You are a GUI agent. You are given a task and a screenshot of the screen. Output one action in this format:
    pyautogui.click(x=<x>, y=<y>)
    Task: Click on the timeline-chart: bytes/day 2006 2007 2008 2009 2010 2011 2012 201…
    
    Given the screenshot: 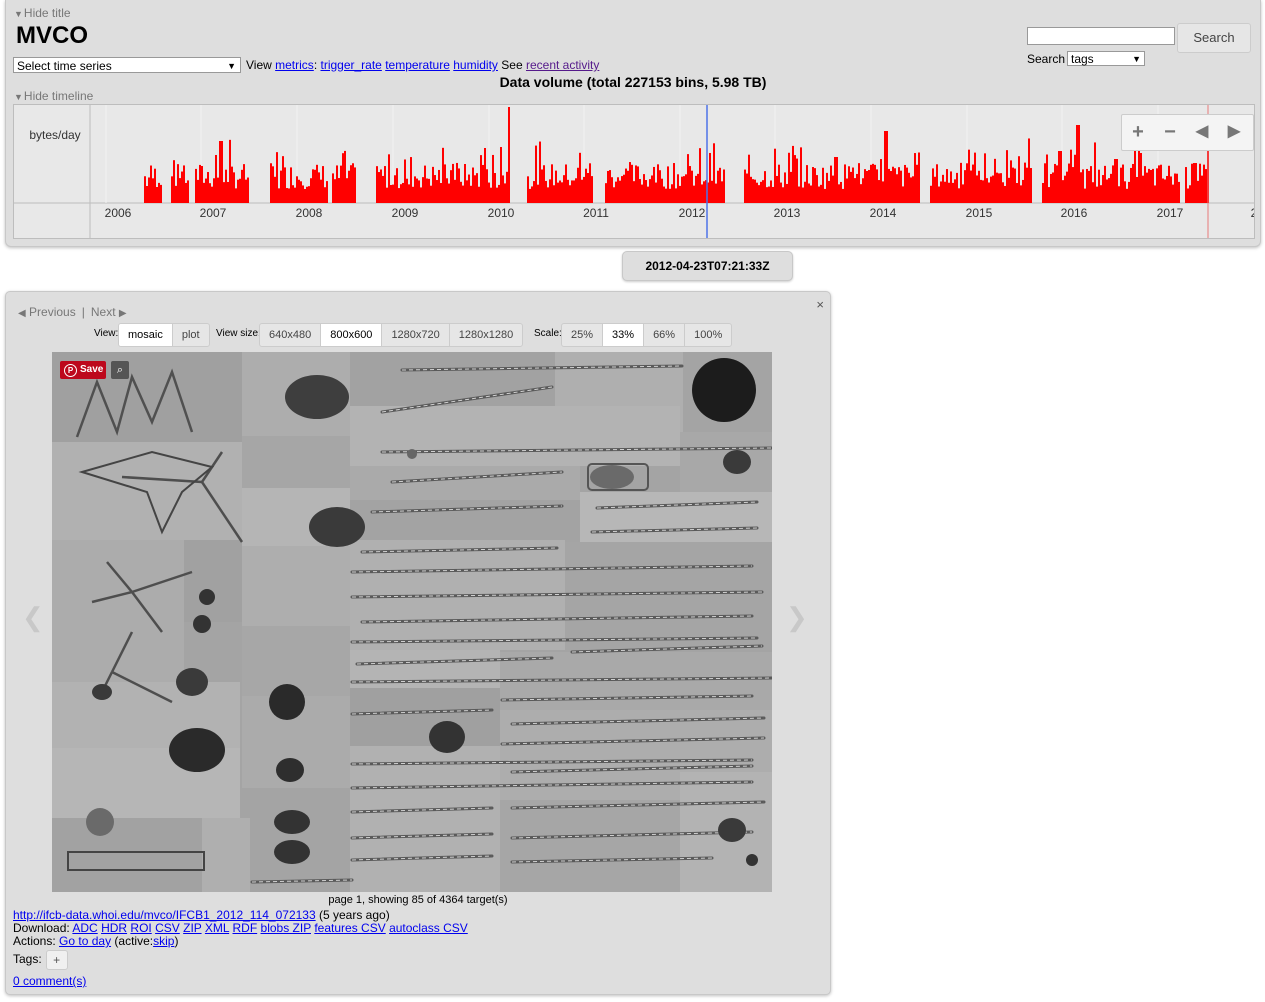 What is the action you would take?
    pyautogui.click(x=634, y=171)
    